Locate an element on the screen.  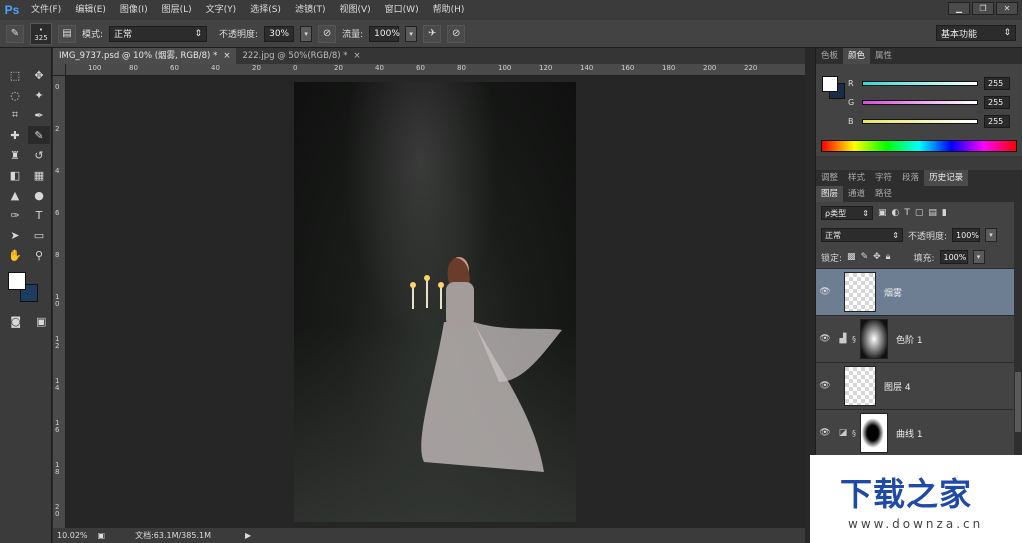
layers-scroll-thumb is located at coordinates (1018, 402).